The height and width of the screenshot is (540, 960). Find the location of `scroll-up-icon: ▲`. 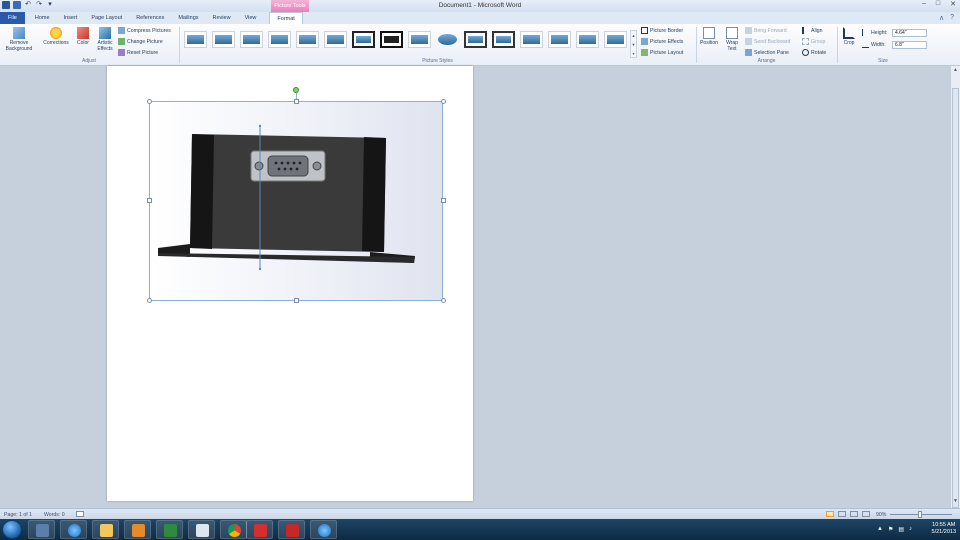

scroll-up-icon: ▲ is located at coordinates (955, 70).